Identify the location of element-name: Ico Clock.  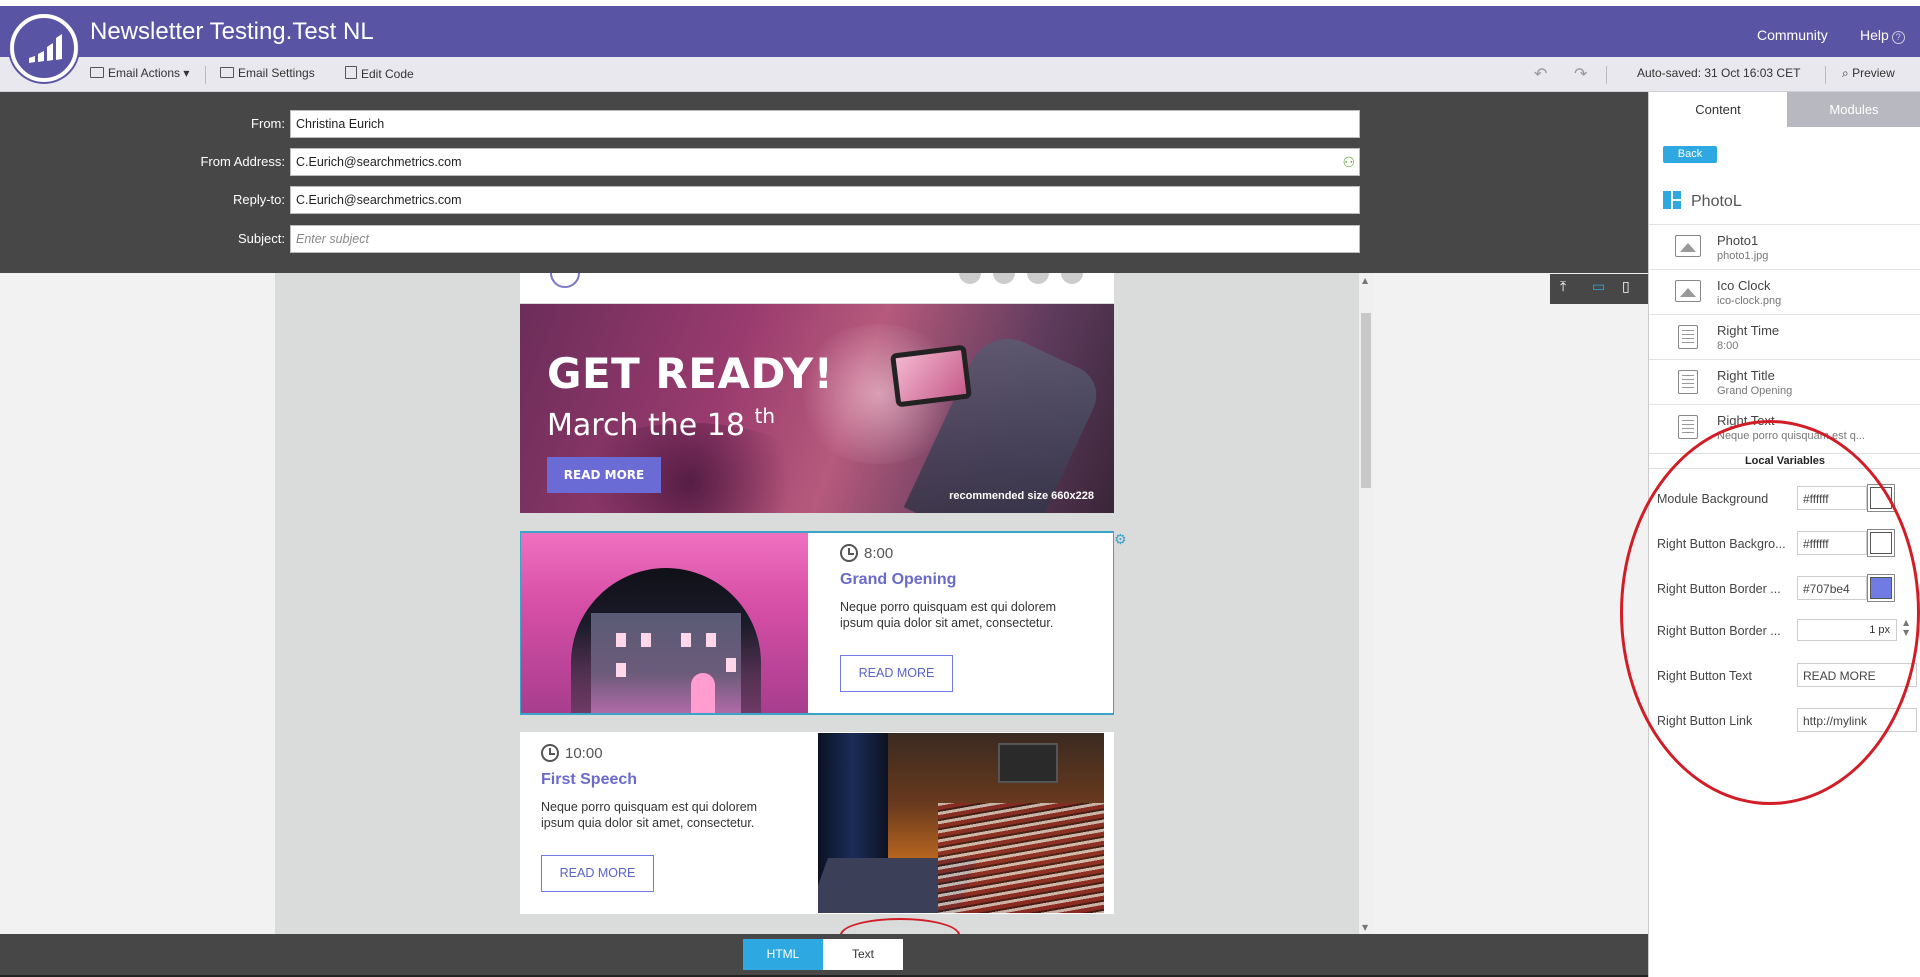
(1744, 285).